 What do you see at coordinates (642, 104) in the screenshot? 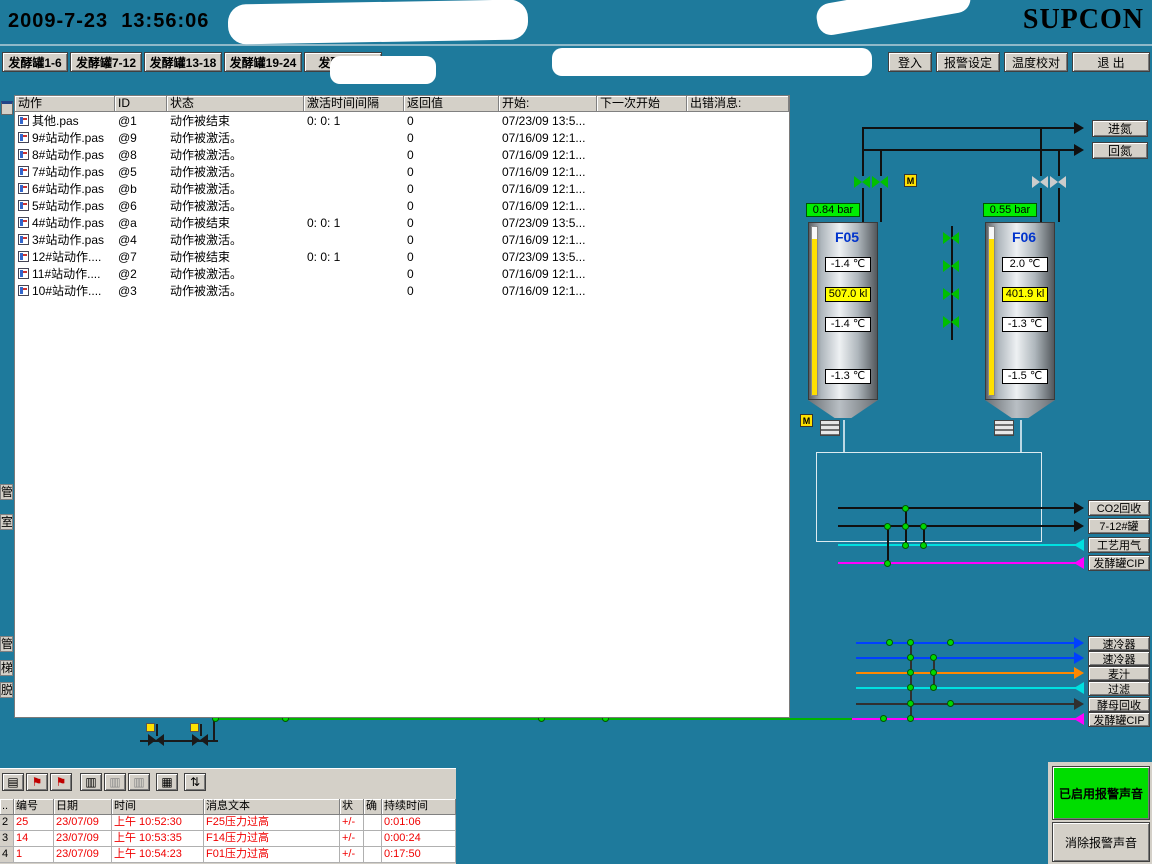
I see `column-header-next: 下一次开始` at bounding box center [642, 104].